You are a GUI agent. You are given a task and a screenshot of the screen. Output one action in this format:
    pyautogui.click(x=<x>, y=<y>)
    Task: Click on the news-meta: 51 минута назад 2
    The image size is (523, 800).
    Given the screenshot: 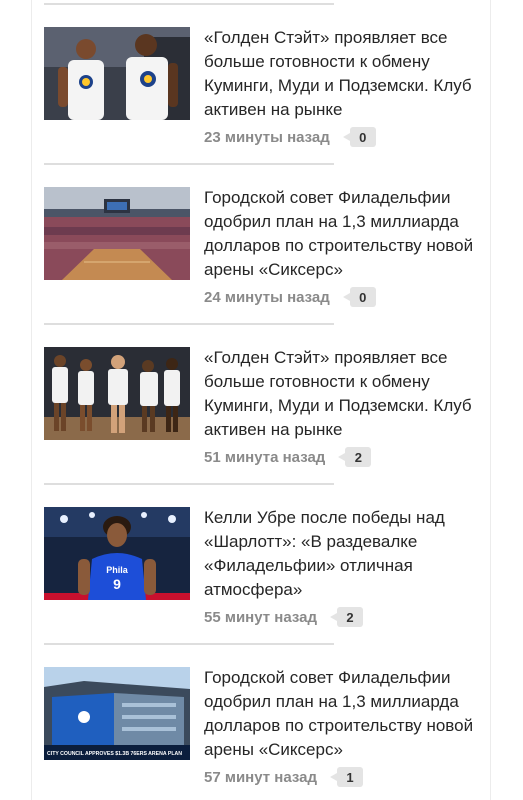 What is the action you would take?
    pyautogui.click(x=288, y=457)
    